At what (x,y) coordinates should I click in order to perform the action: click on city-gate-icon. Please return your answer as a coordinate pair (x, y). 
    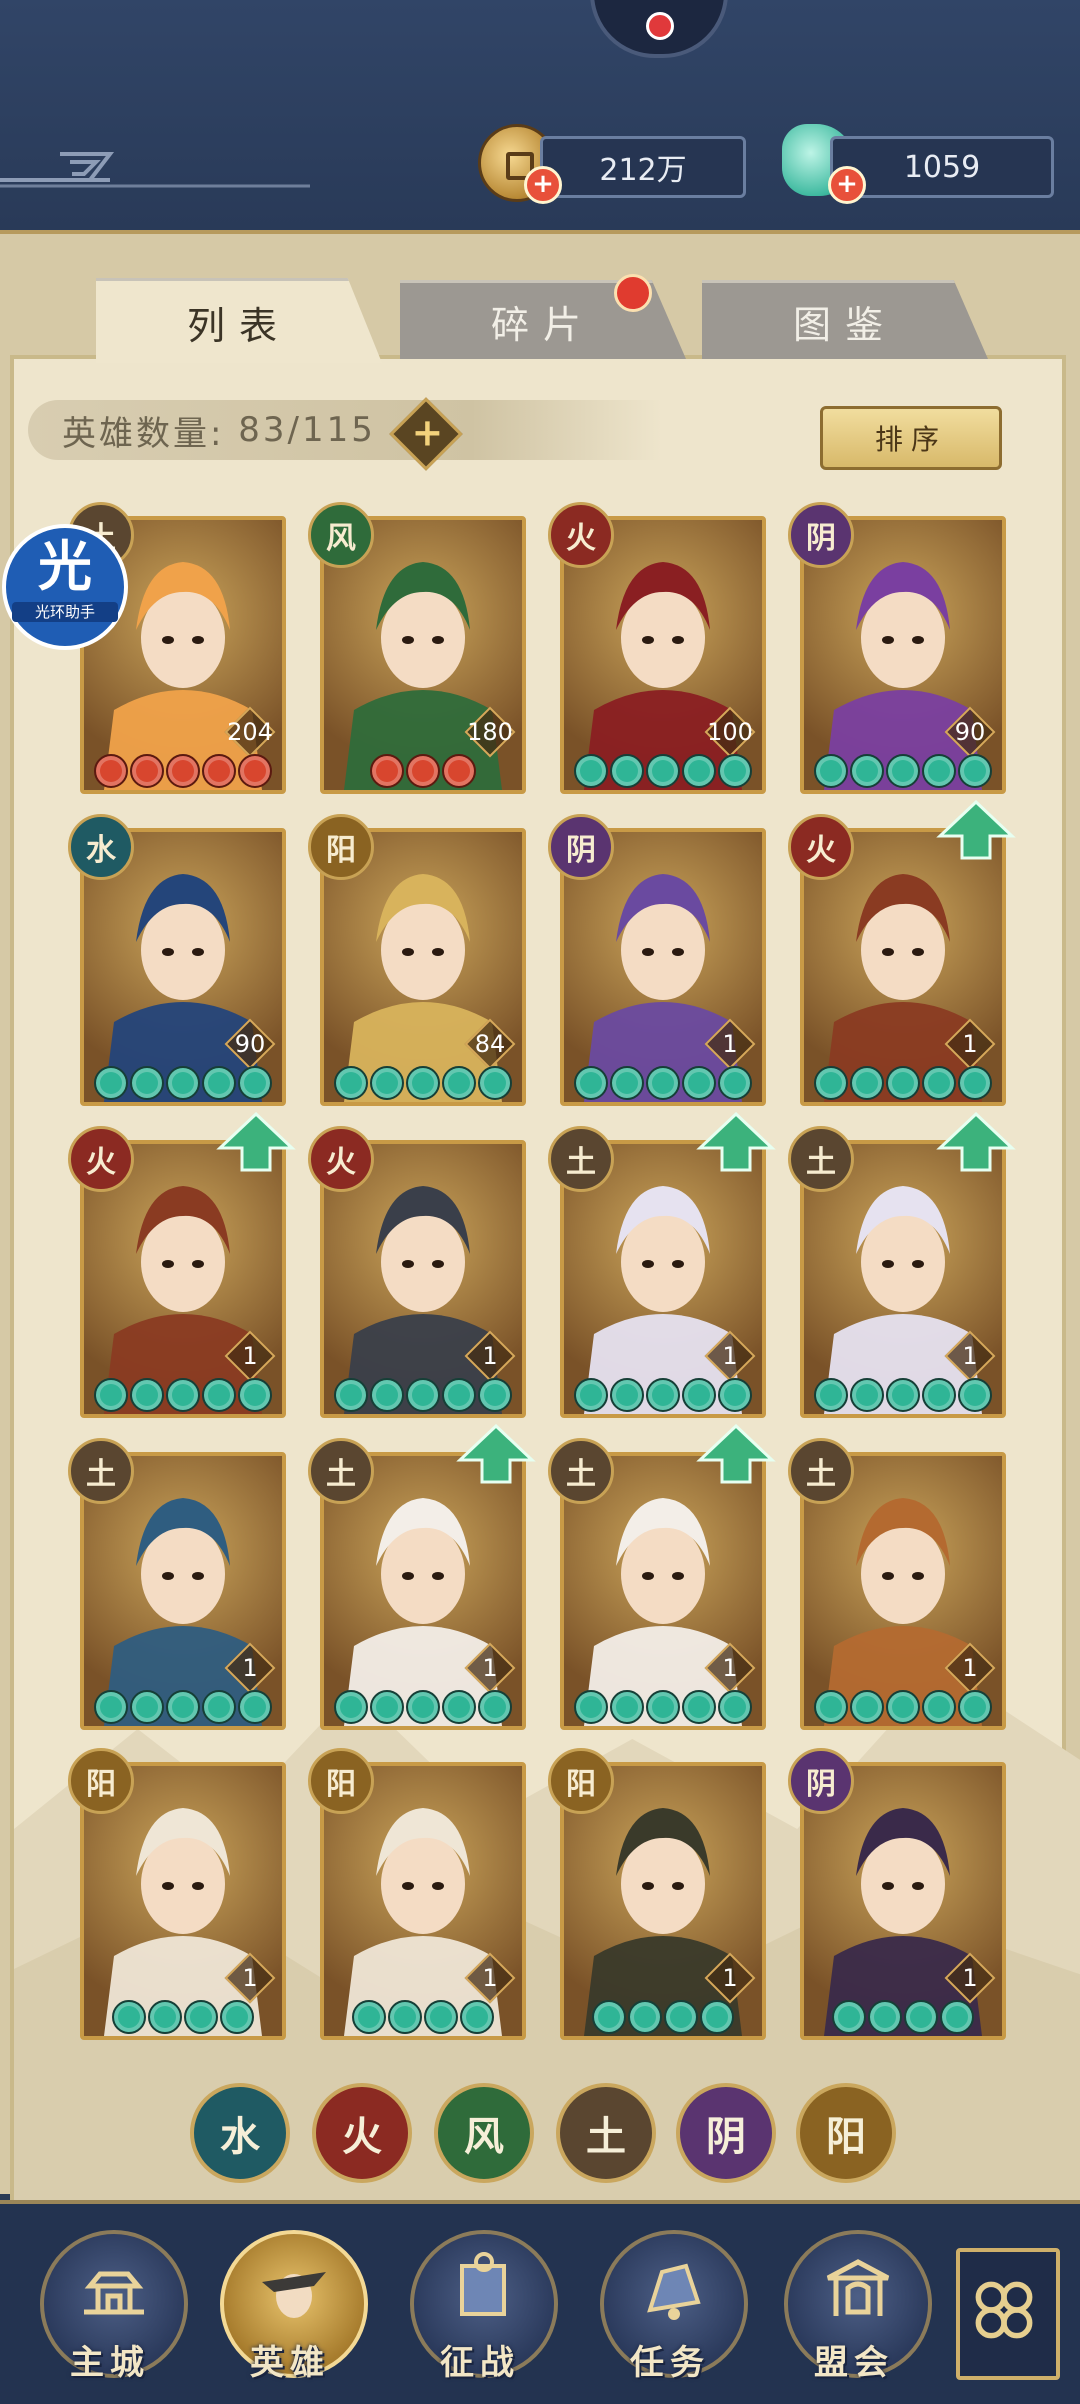
    Looking at the image, I should click on (114, 2293).